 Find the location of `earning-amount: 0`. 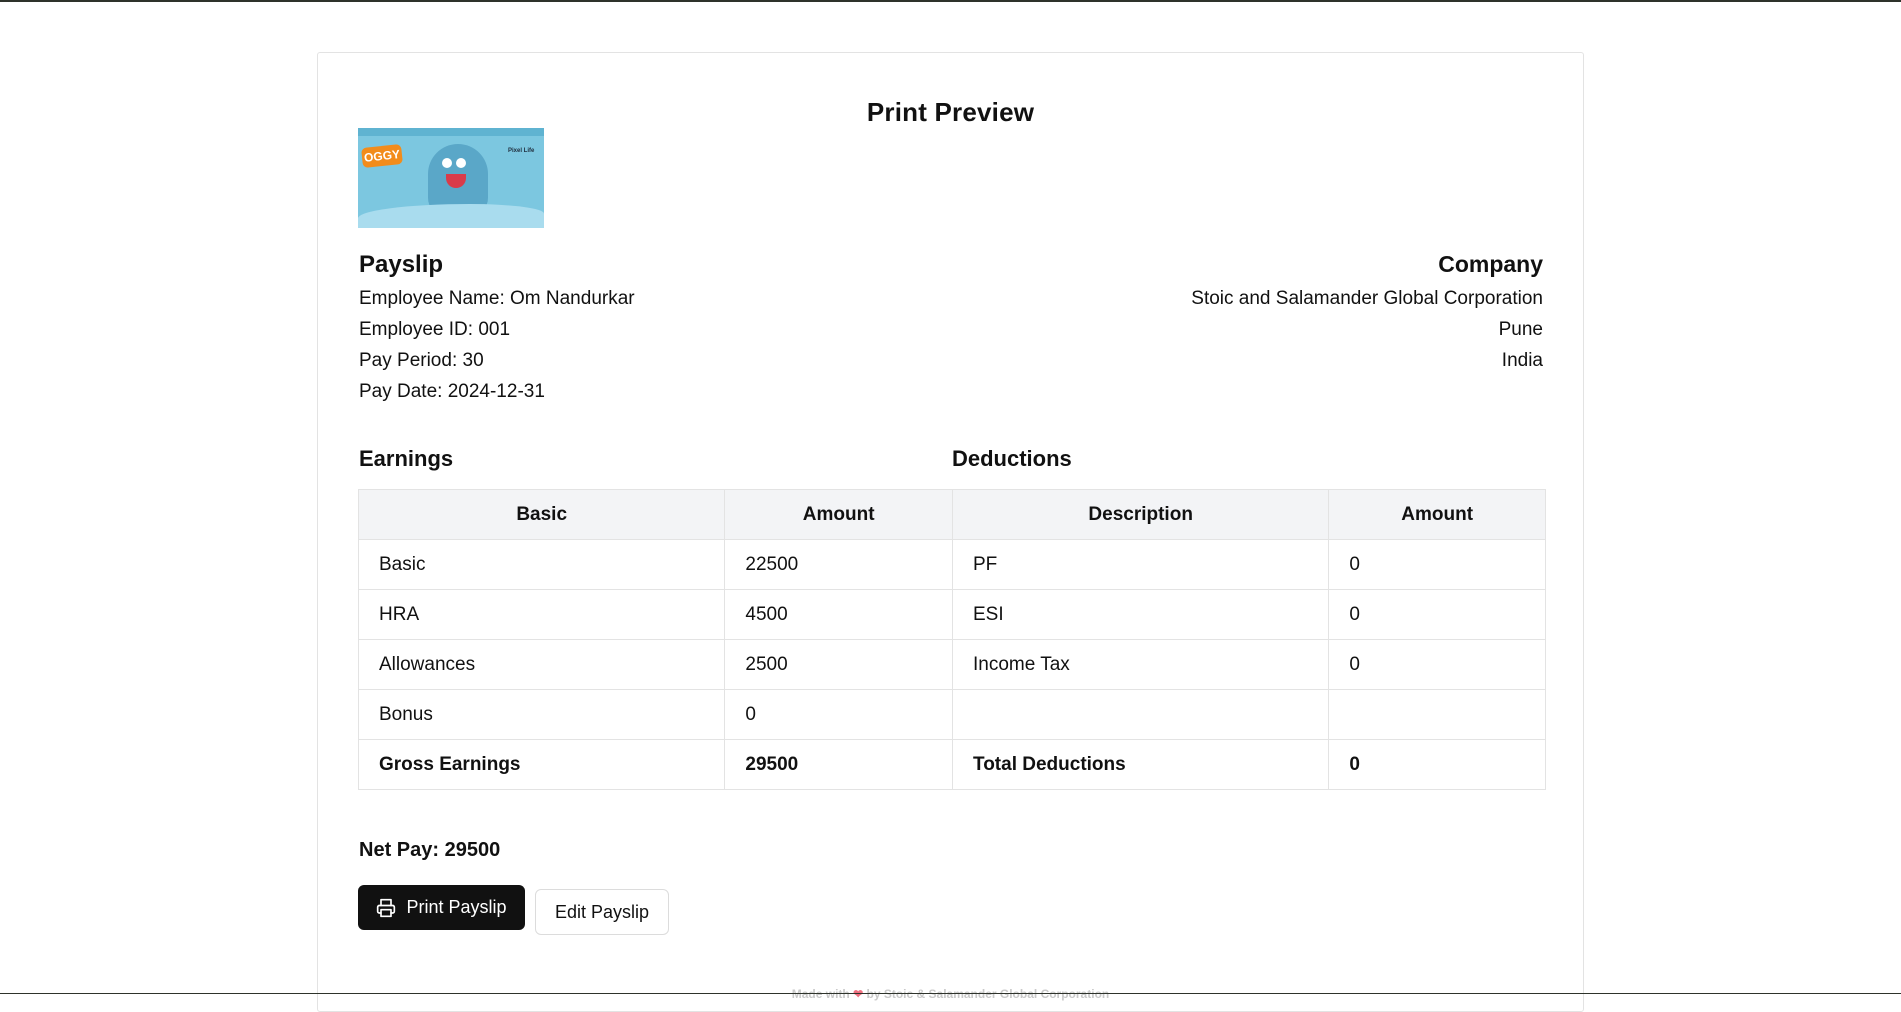

earning-amount: 0 is located at coordinates (838, 714).